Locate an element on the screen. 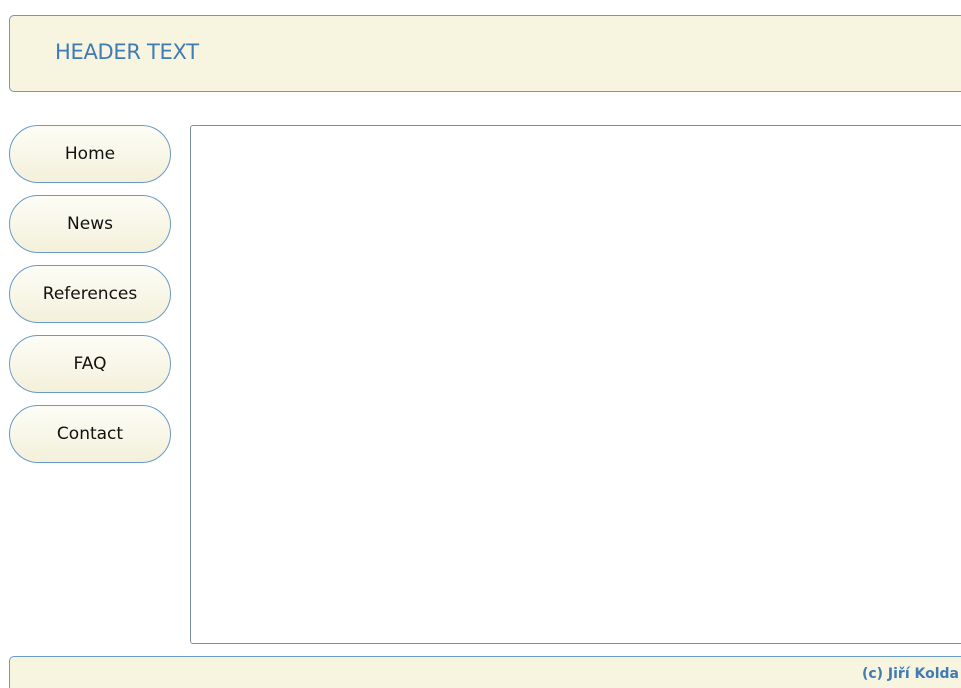 This screenshot has width=961, height=688. footer-copyright: (c) Jiří Kolda is located at coordinates (910, 674).